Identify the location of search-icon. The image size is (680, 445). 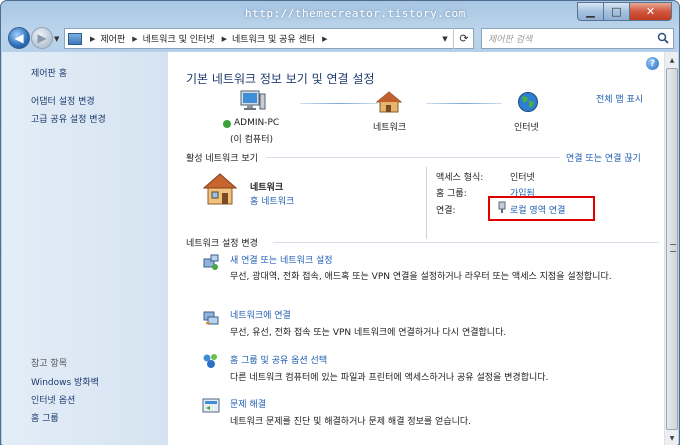
(663, 38).